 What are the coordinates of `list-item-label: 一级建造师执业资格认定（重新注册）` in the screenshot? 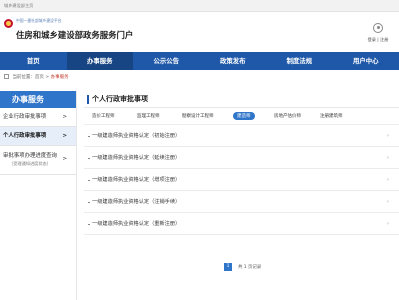 It's located at (136, 224).